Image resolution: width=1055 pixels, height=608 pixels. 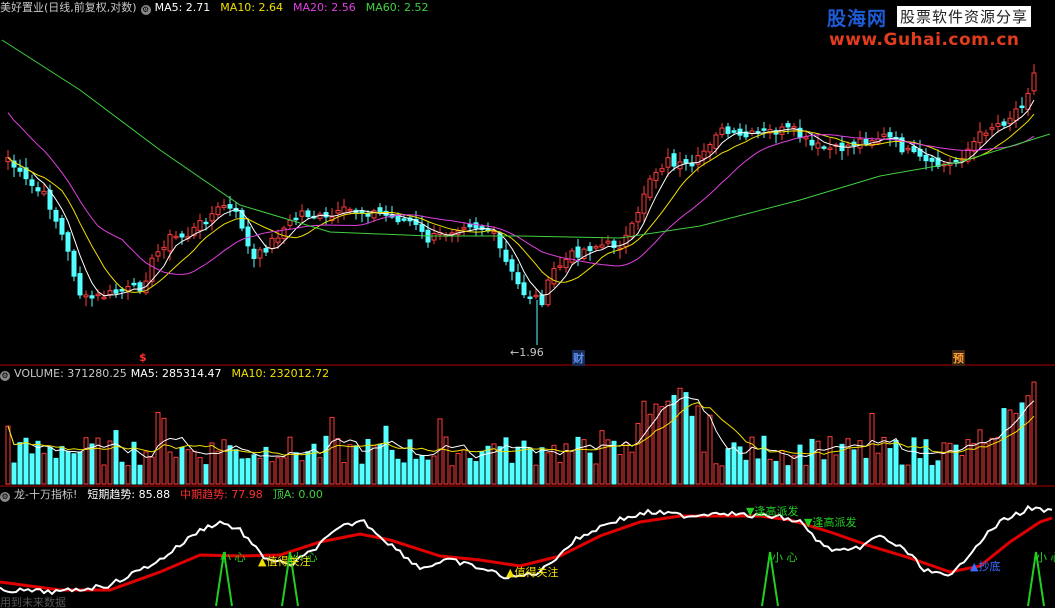 What do you see at coordinates (209, 494) in the screenshot?
I see `indicator-legend: 短期趋势: 85.88 中期趋势: 77.98 顶A: 0.00` at bounding box center [209, 494].